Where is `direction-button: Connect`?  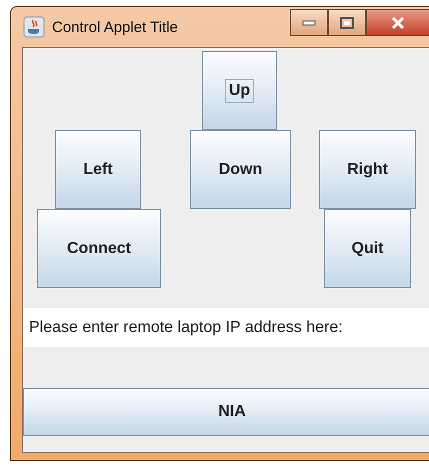
direction-button: Connect is located at coordinates (99, 248).